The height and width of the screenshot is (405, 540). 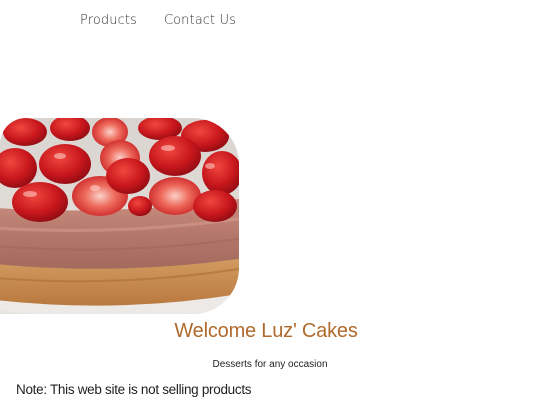 What do you see at coordinates (200, 20) in the screenshot?
I see `nav-link-contact-us: Contact Us` at bounding box center [200, 20].